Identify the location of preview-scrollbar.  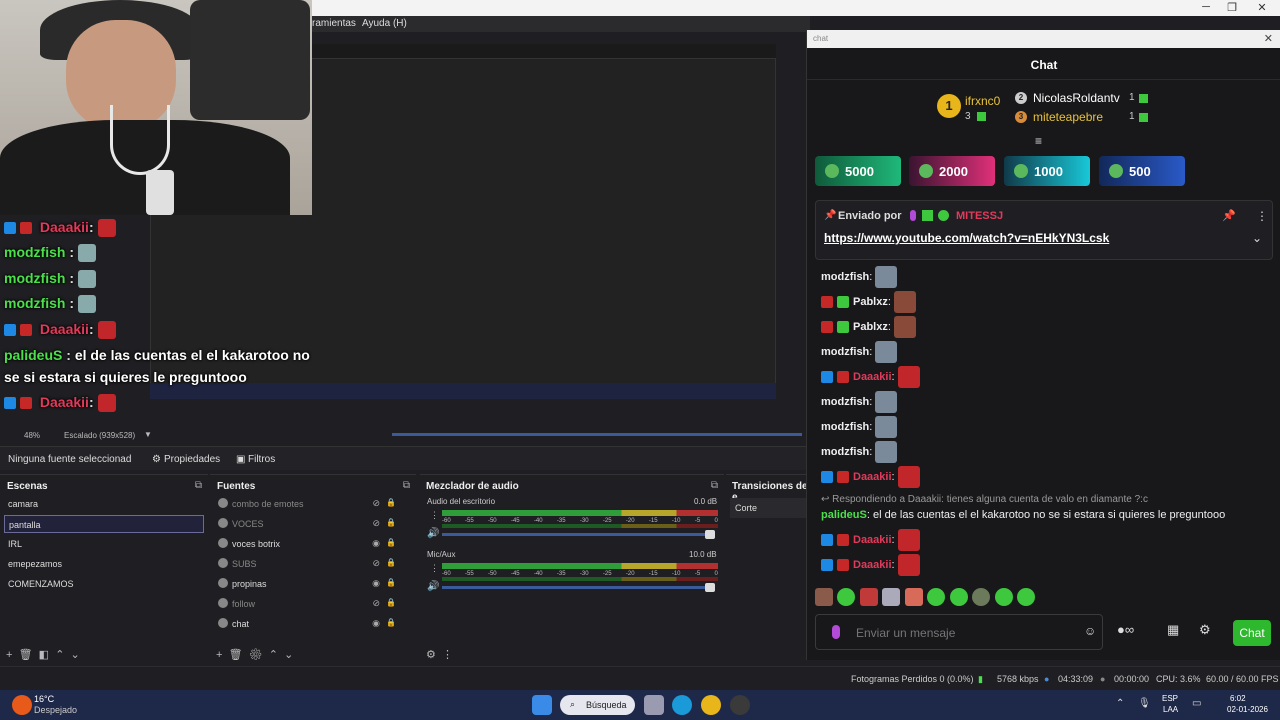
(597, 434).